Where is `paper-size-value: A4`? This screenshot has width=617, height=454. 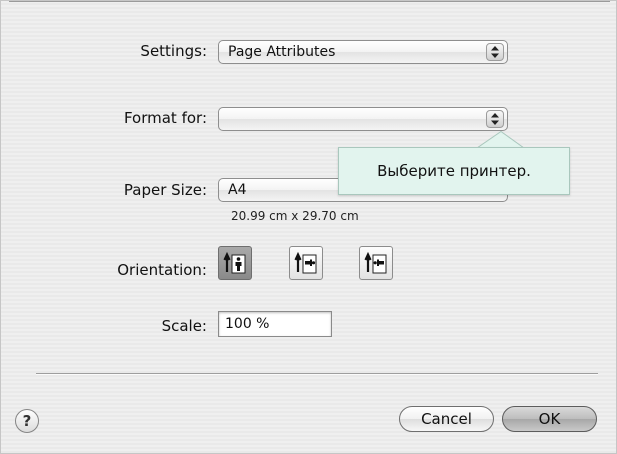 paper-size-value: A4 is located at coordinates (237, 190).